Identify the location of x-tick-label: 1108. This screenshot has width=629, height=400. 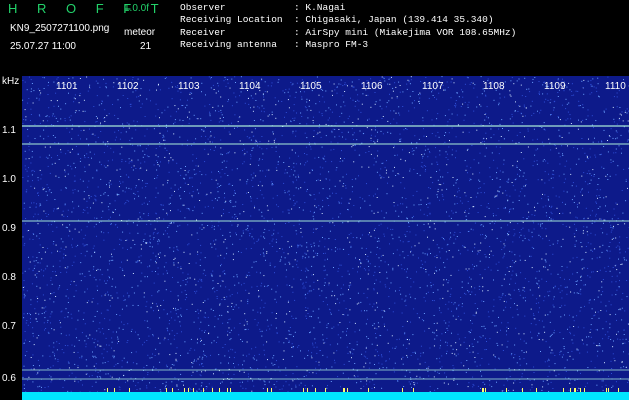
(494, 86).